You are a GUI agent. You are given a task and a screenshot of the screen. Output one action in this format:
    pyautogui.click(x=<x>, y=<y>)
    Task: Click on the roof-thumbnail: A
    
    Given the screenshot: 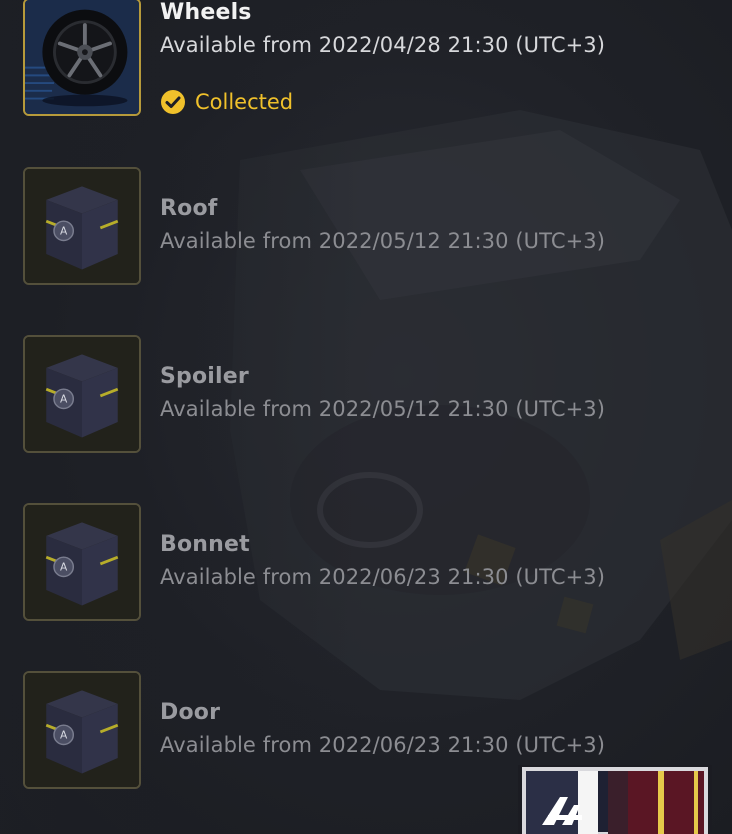 What is the action you would take?
    pyautogui.click(x=82, y=226)
    